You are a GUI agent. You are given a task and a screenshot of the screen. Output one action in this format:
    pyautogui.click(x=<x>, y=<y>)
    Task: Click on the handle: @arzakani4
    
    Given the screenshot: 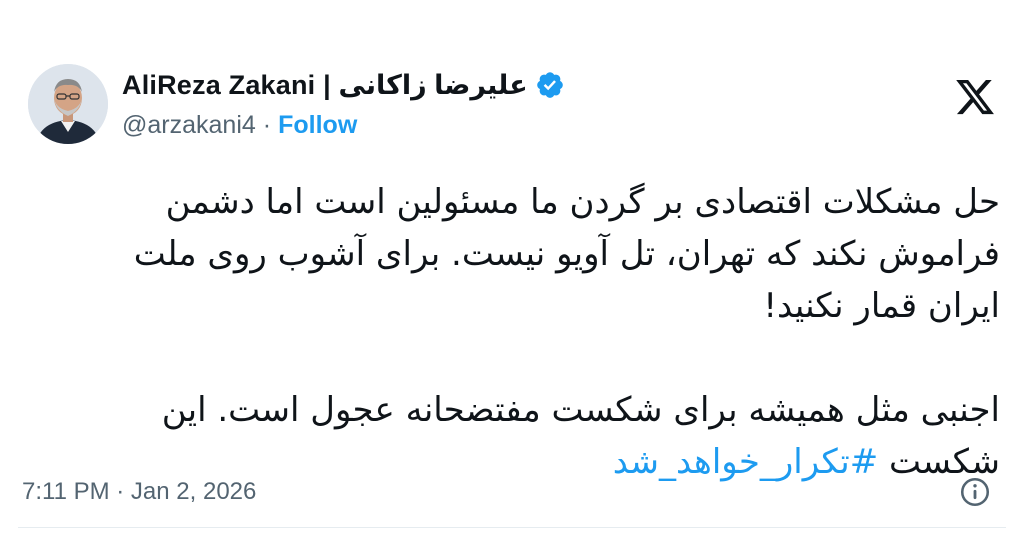 What is the action you would take?
    pyautogui.click(x=189, y=125)
    